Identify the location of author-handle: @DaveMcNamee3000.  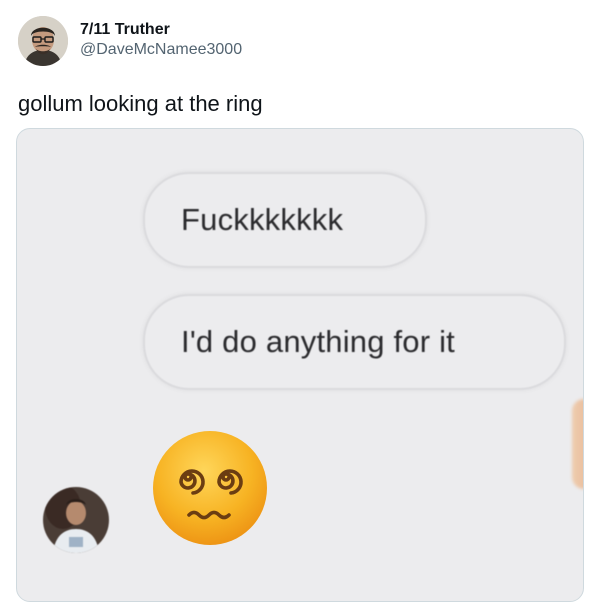
(161, 50).